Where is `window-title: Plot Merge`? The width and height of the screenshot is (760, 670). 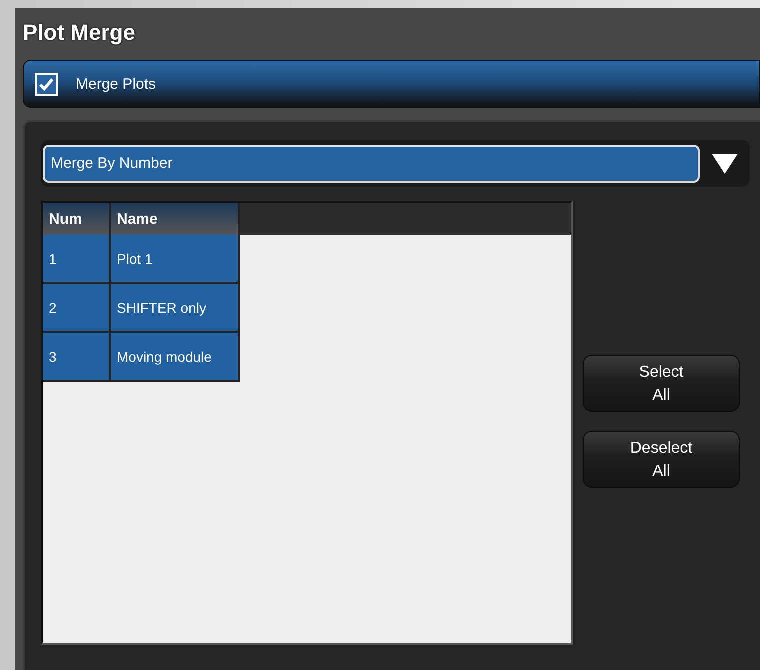 window-title: Plot Merge is located at coordinates (79, 33).